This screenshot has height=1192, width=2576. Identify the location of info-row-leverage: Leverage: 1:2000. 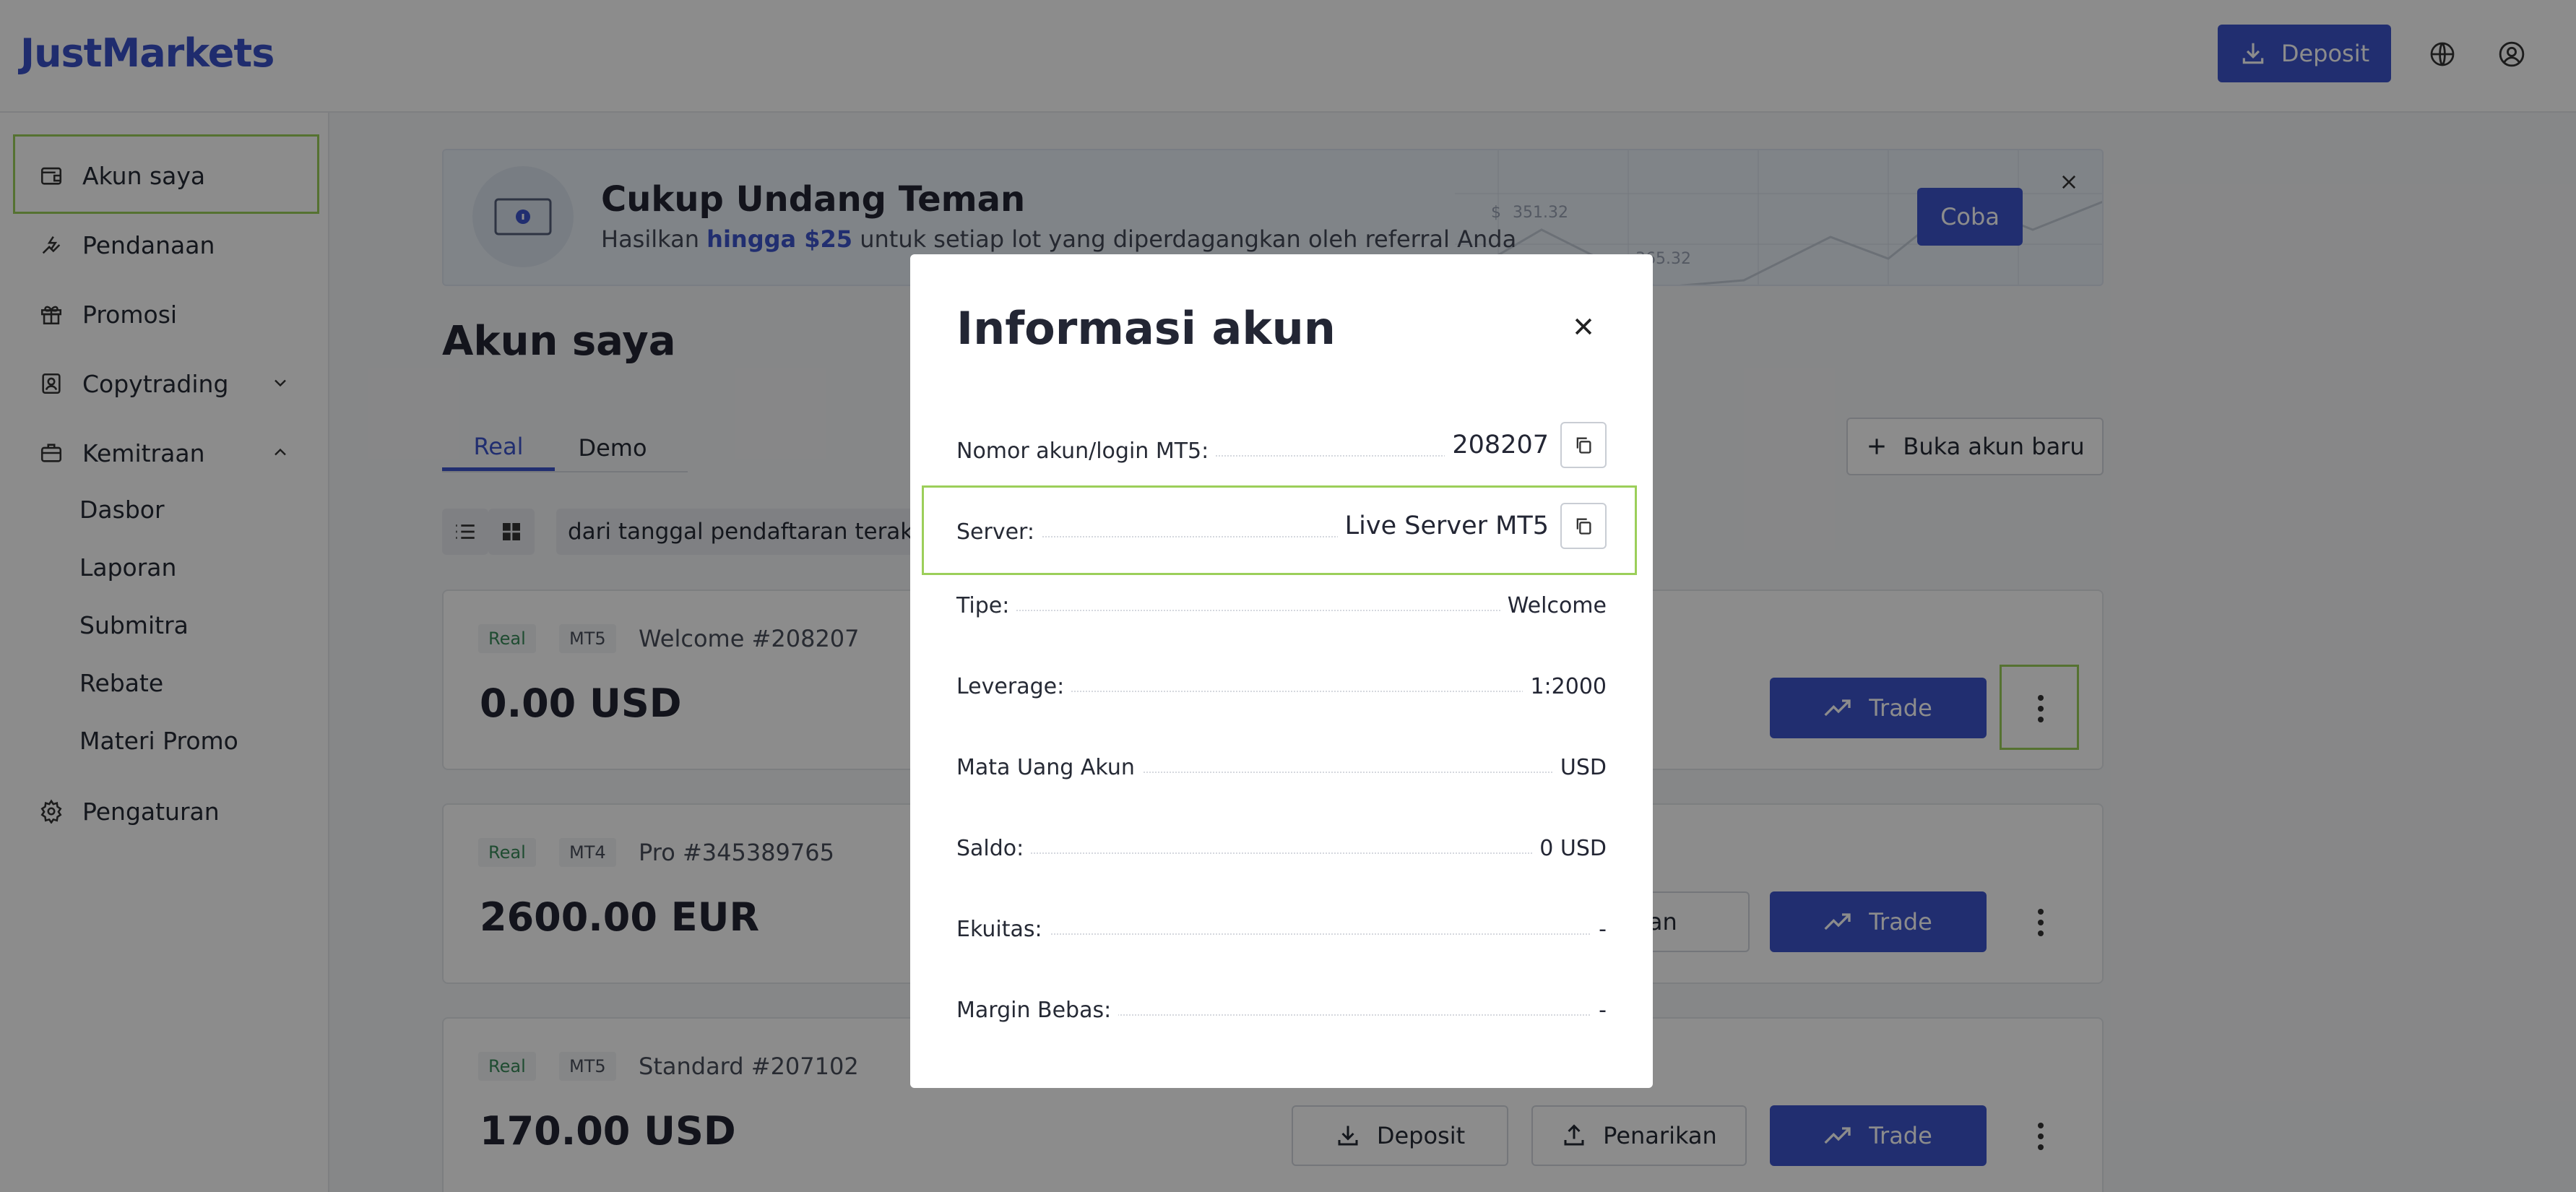
(1281, 682).